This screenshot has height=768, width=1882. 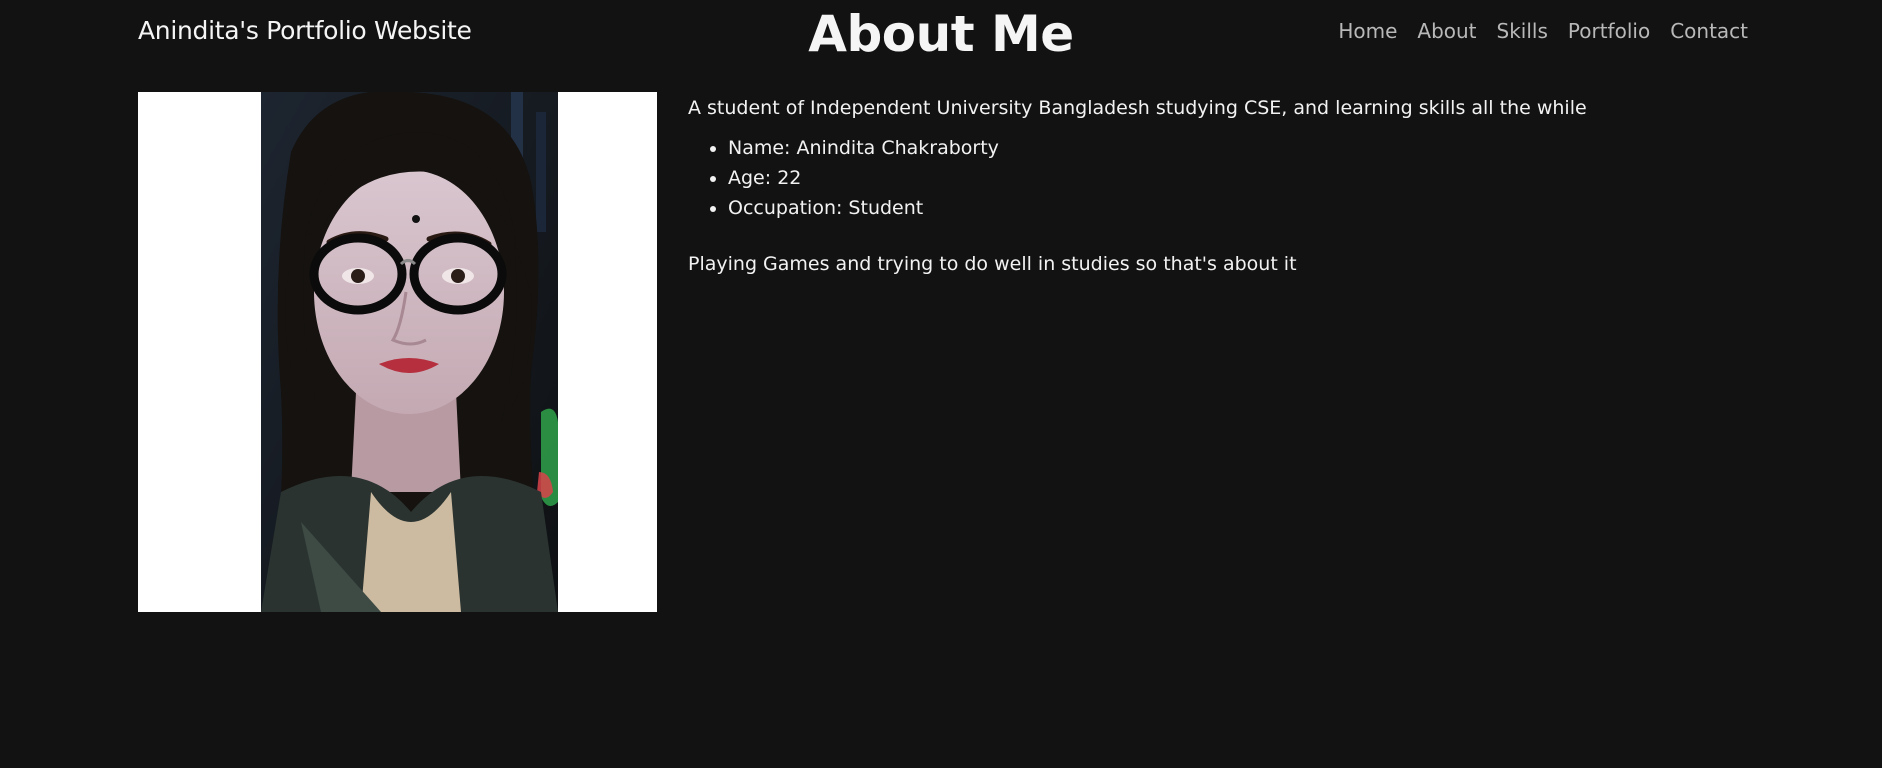 I want to click on fact-occupation: Occupation: Student, so click(x=1233, y=208).